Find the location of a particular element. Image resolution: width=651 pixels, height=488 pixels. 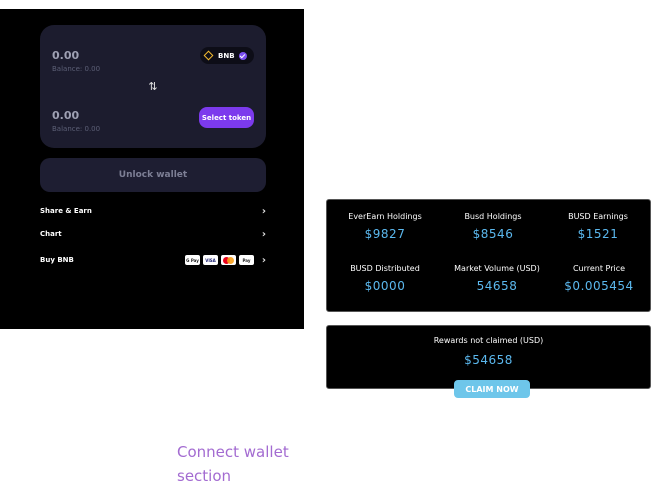

menu-item-share-earn: Share & Earn › is located at coordinates (153, 212).